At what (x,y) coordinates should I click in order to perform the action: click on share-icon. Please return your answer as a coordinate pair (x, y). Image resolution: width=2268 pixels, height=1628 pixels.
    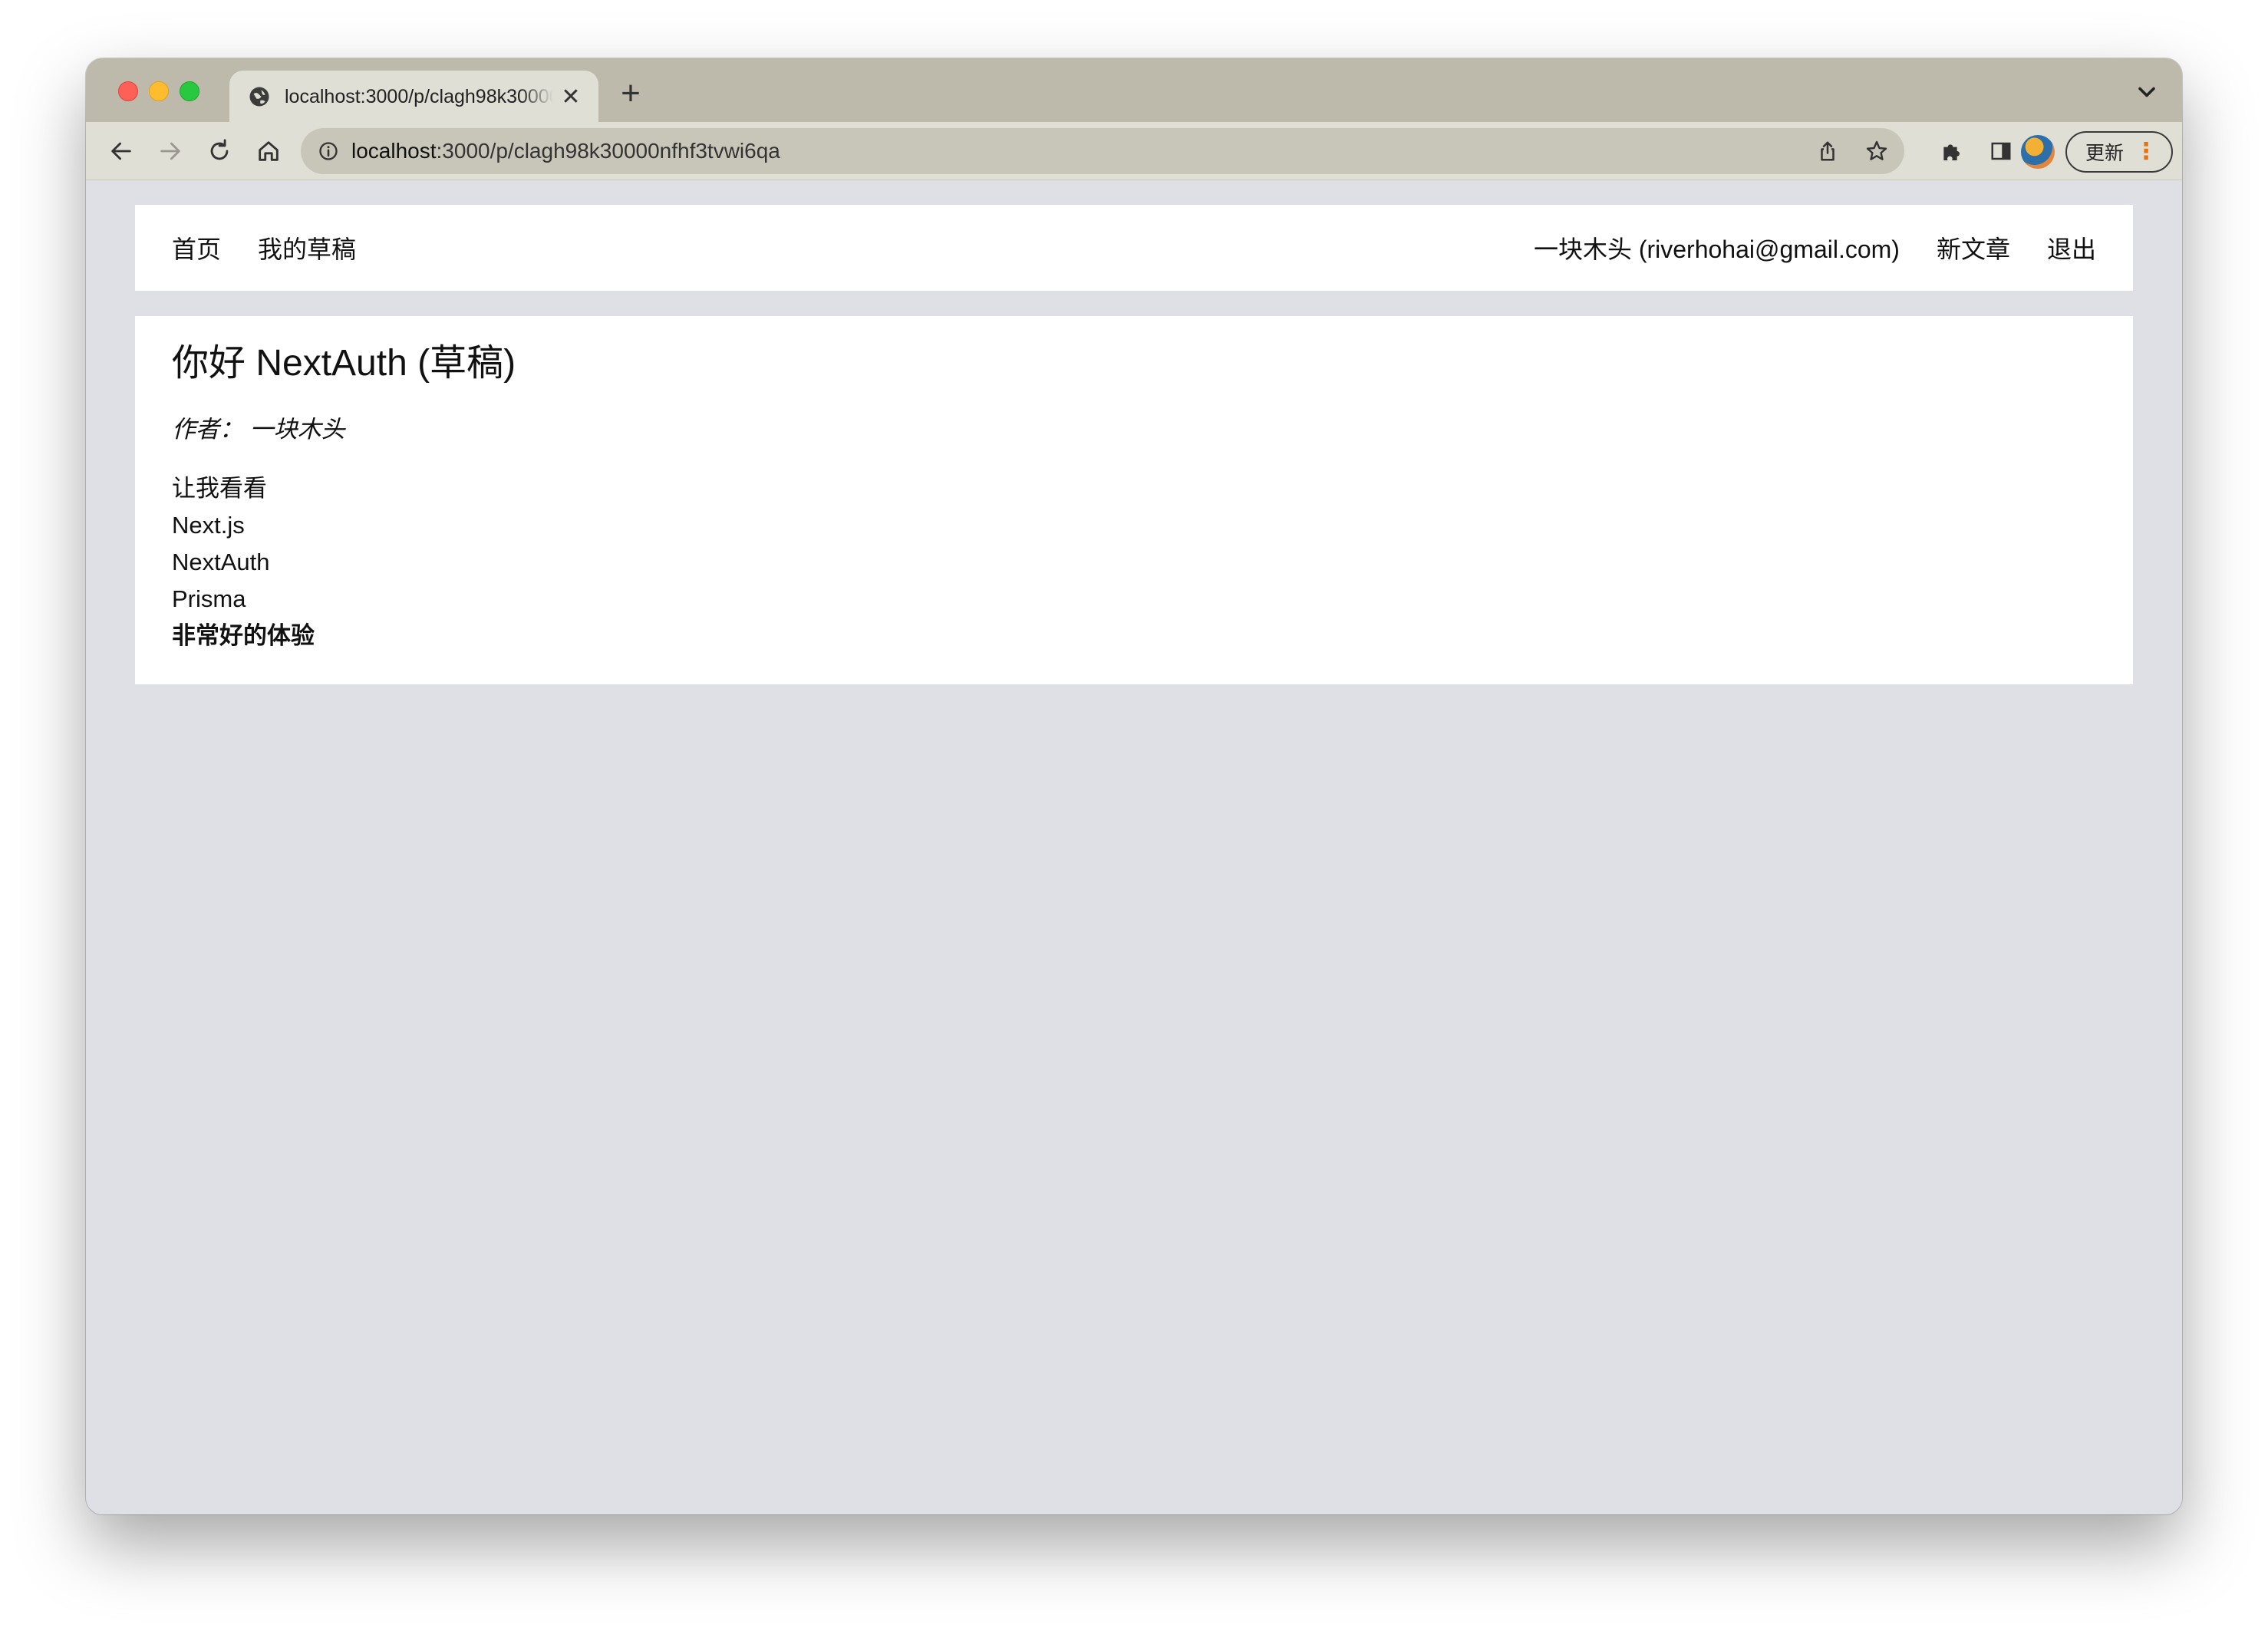
    Looking at the image, I should click on (1828, 151).